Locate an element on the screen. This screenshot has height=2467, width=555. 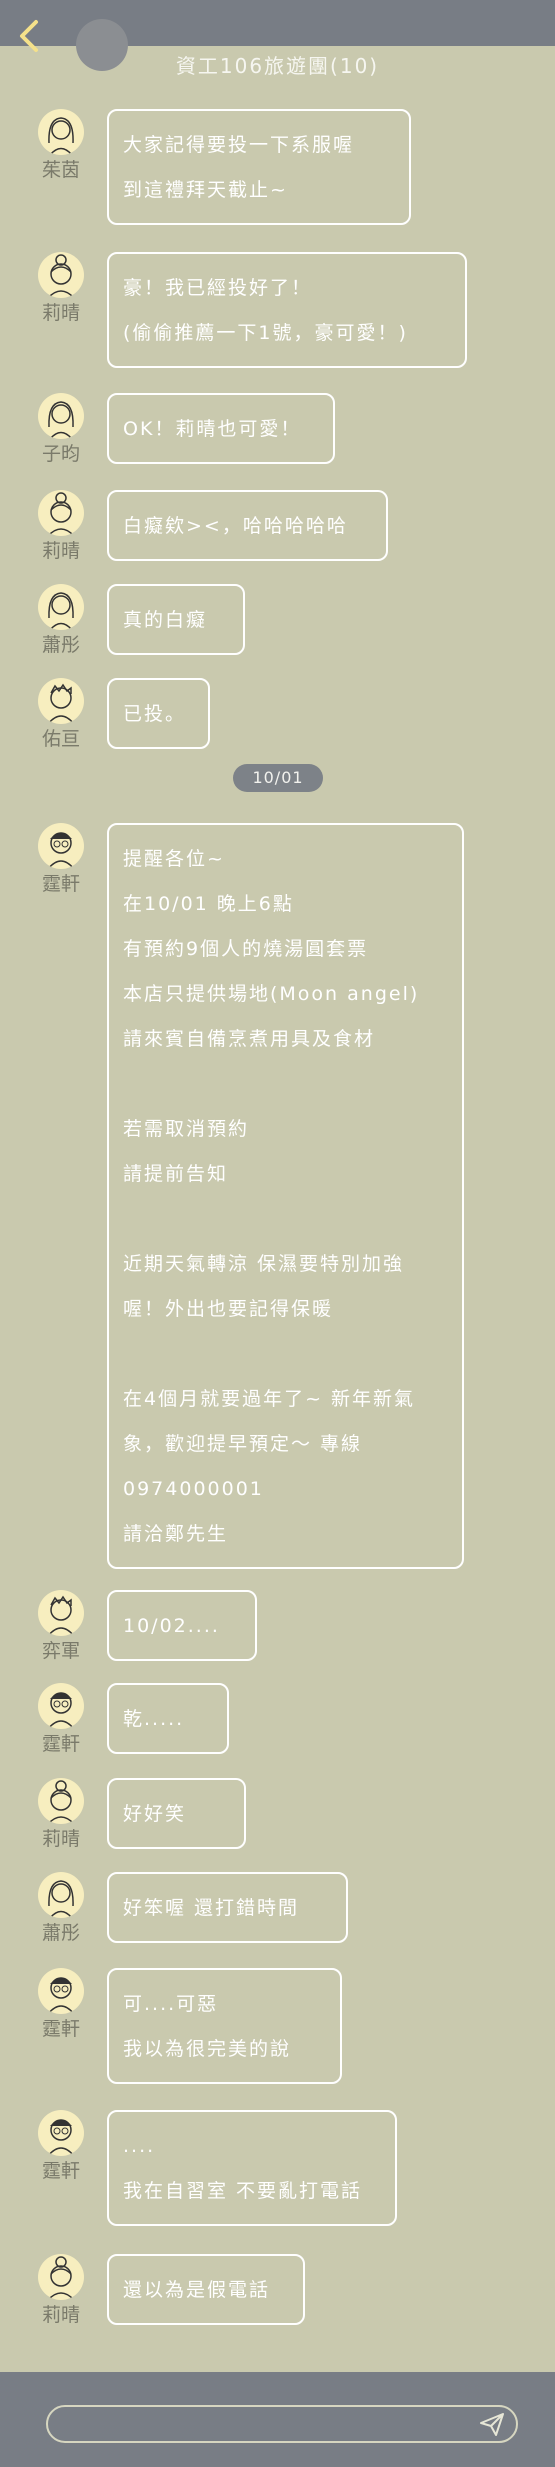
message-text: 好笨喔 還打錯時間 is located at coordinates (211, 1908).